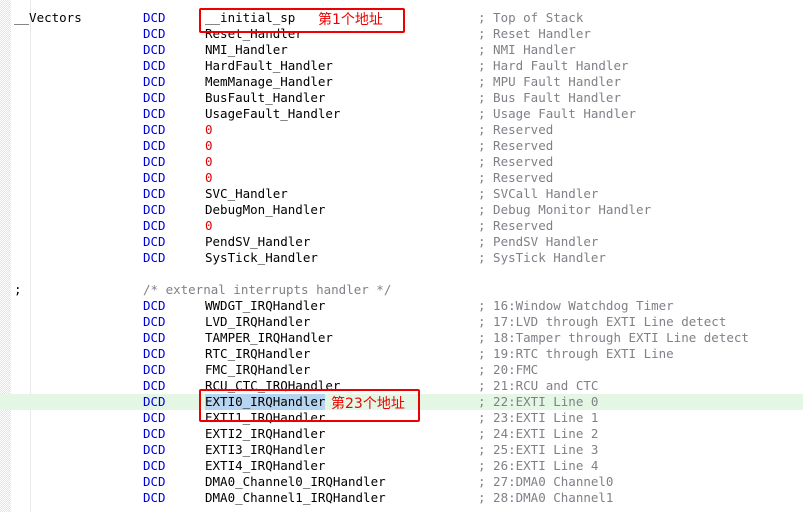  I want to click on code-line-comment: ; Bus Fault Handler, so click(549, 97).